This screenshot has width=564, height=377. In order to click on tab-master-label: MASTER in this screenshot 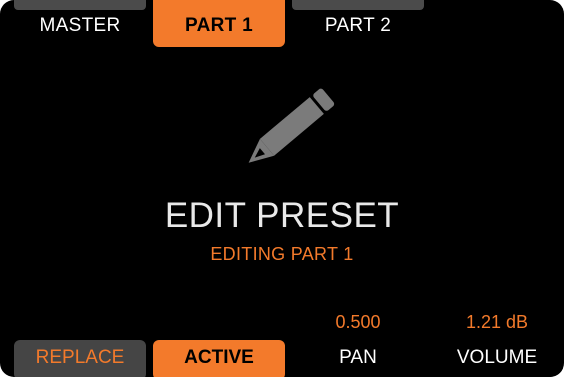, I will do `click(80, 25)`.